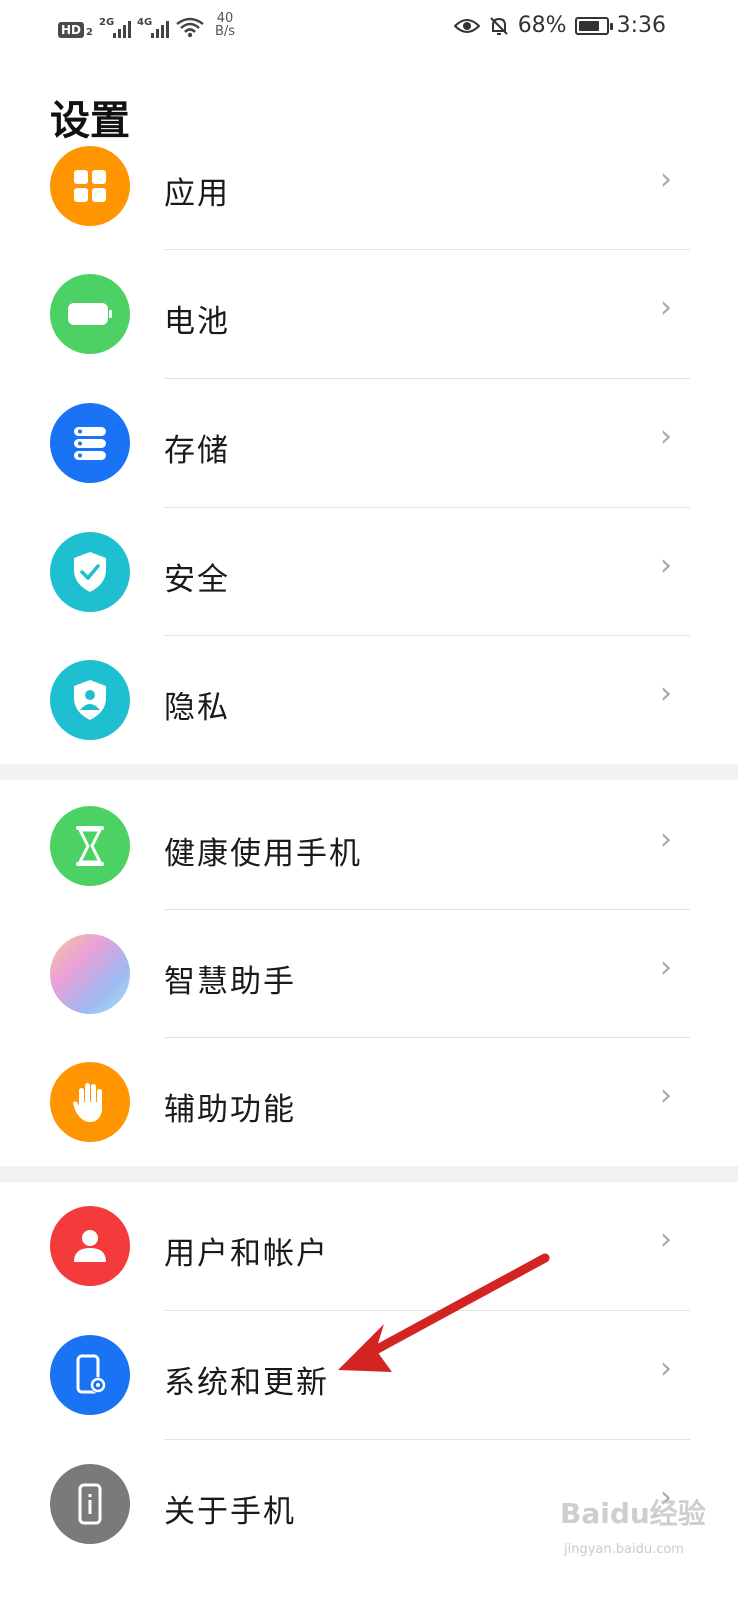 The width and height of the screenshot is (738, 1600). Describe the element at coordinates (263, 854) in the screenshot. I see `settings-item-label: 健康使用手机` at that location.